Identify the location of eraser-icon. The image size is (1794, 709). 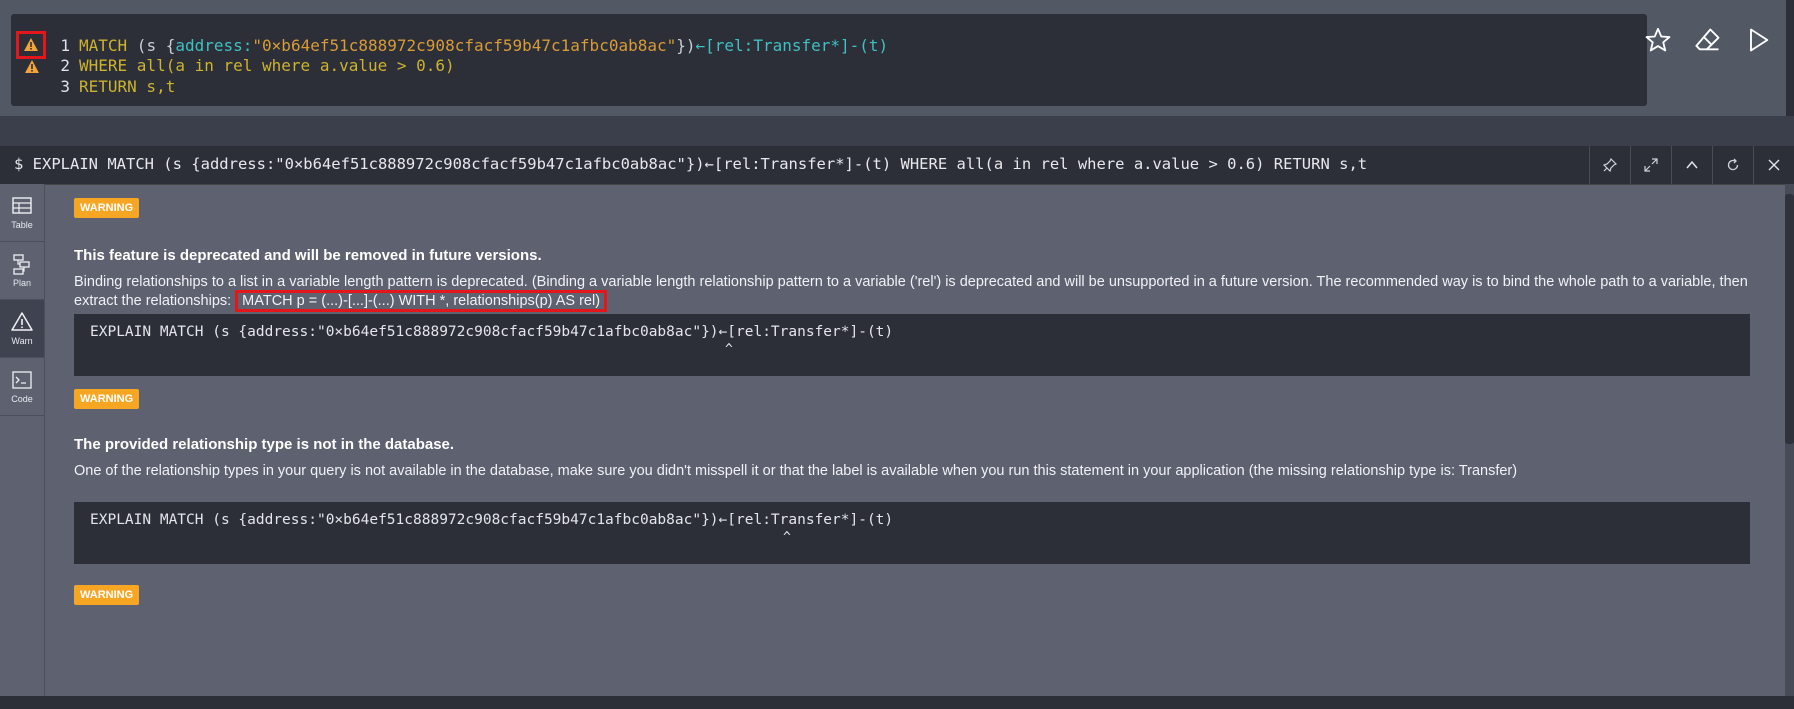
(1707, 39).